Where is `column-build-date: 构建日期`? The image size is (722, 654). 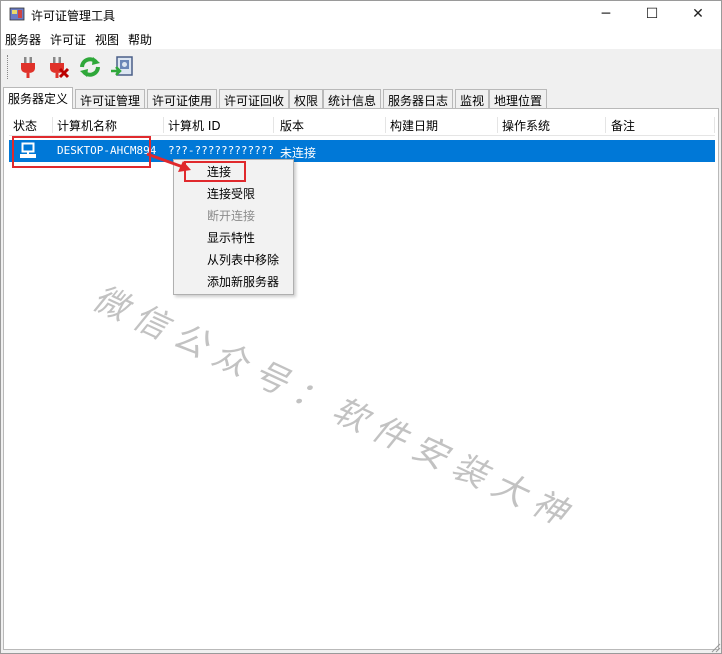
column-build-date: 构建日期 is located at coordinates (444, 125).